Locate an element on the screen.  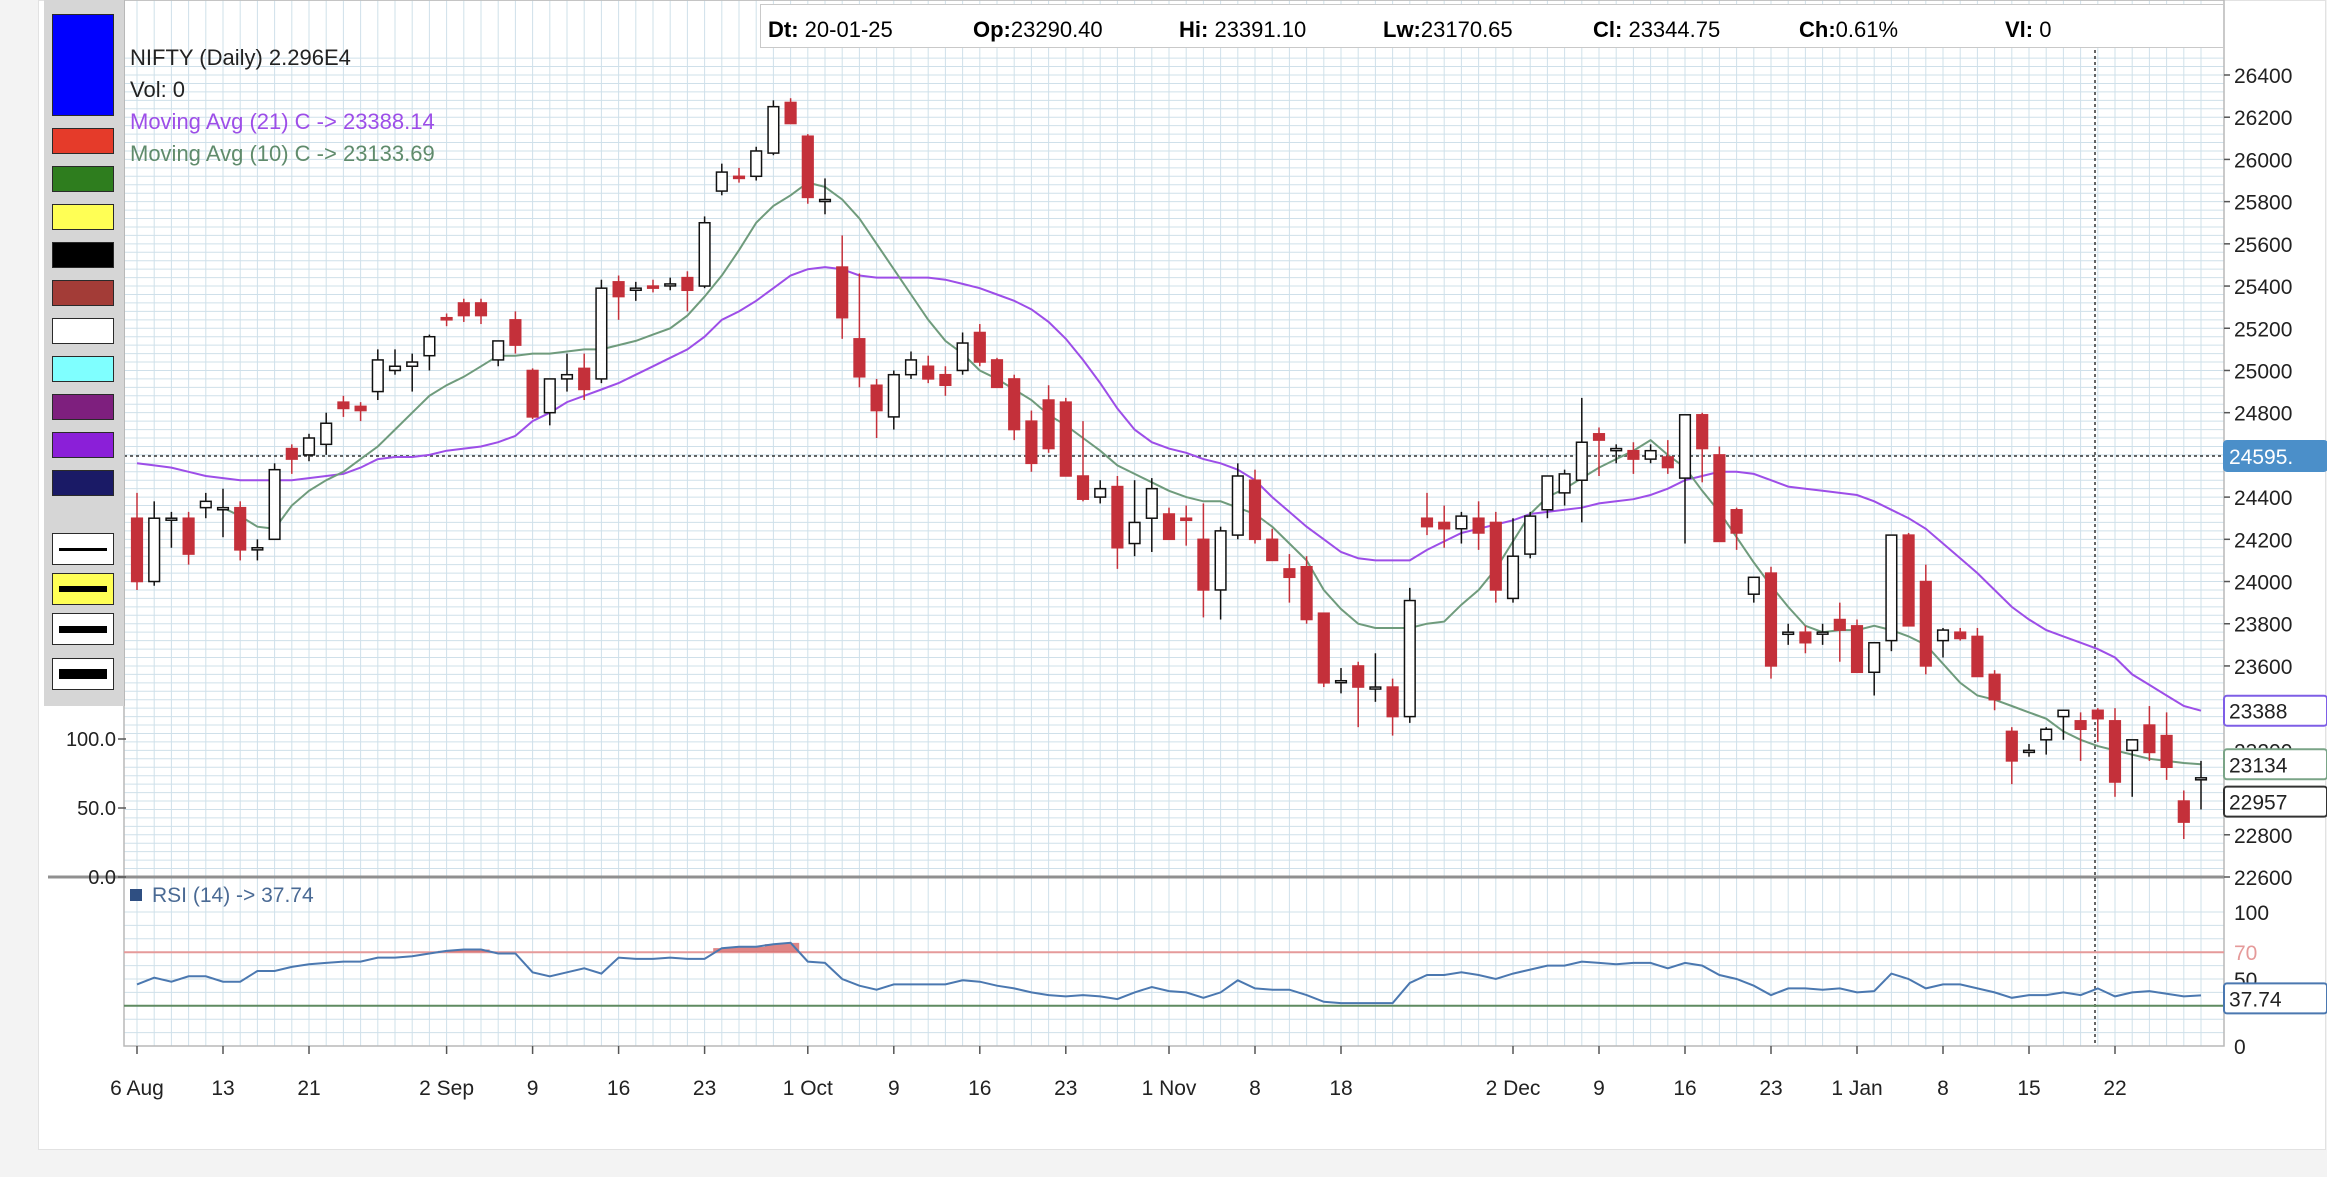
y-tick-label: 23800 is located at coordinates (2263, 625).